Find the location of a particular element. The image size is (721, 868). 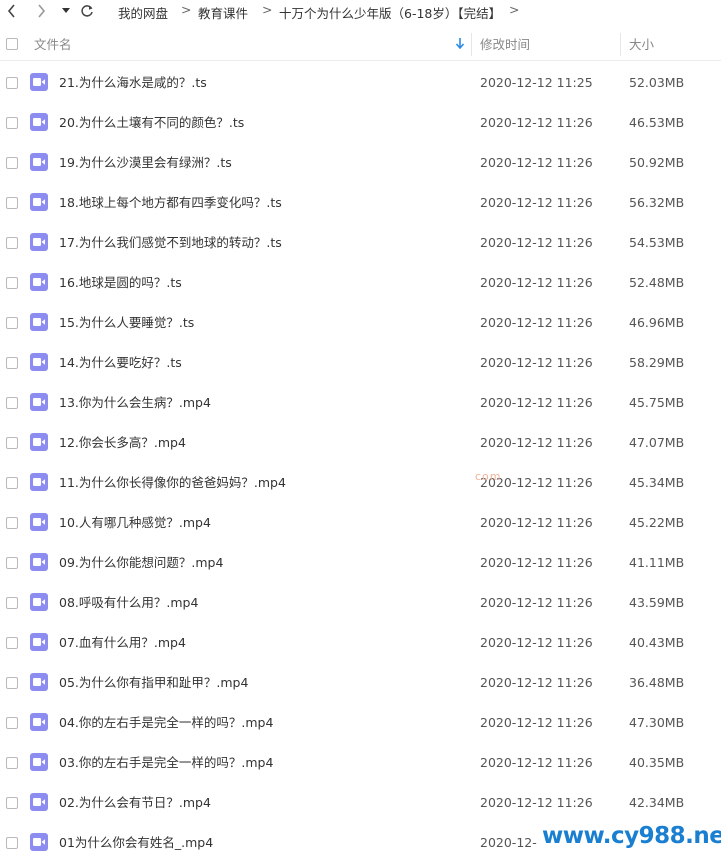

toolbar: 我的网盘 > 教育课件 > 十万个为什么少年版（6-18岁）【完结】 > is located at coordinates (360, 11).